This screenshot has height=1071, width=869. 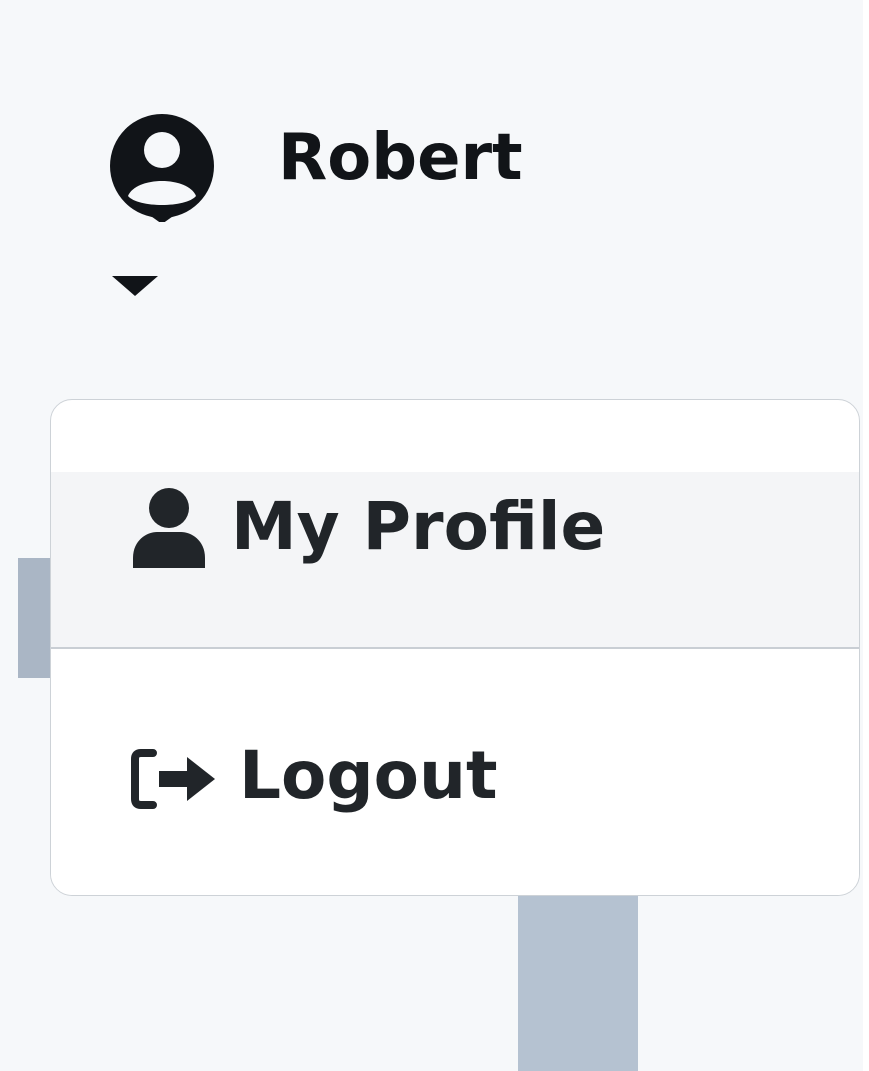 I want to click on background-content-block, so click(x=578, y=980).